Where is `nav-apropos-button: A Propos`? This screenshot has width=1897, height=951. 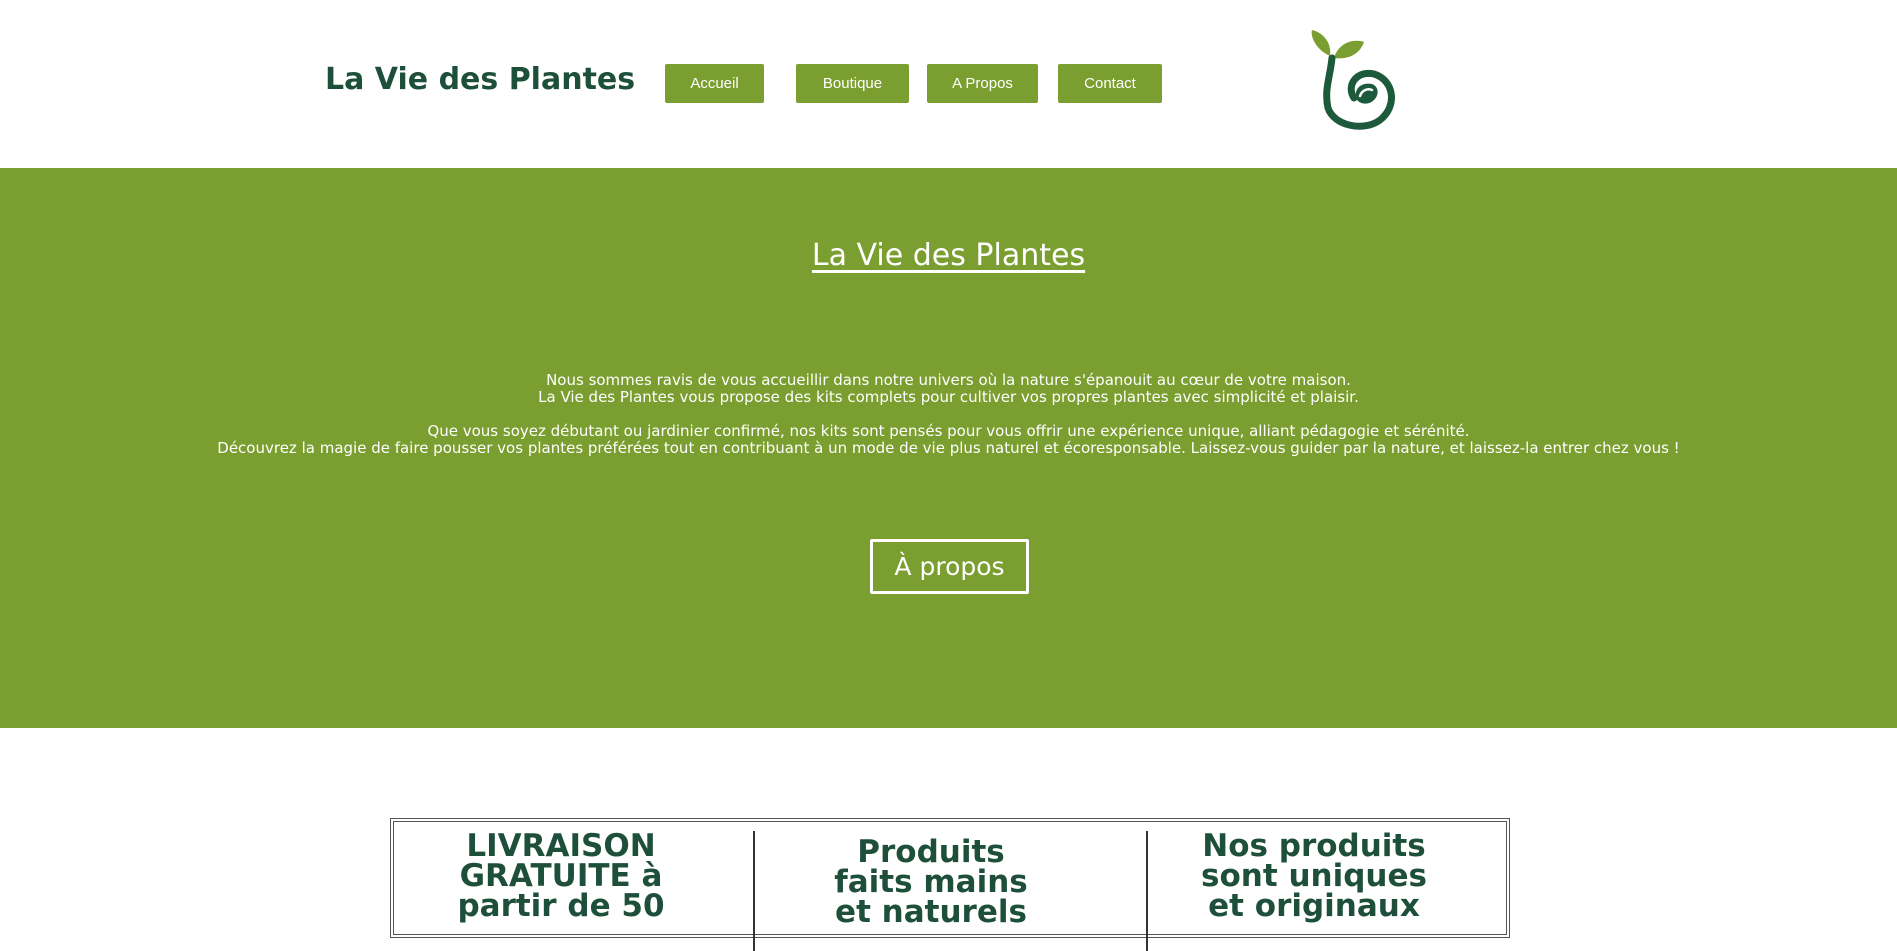 nav-apropos-button: A Propos is located at coordinates (982, 83).